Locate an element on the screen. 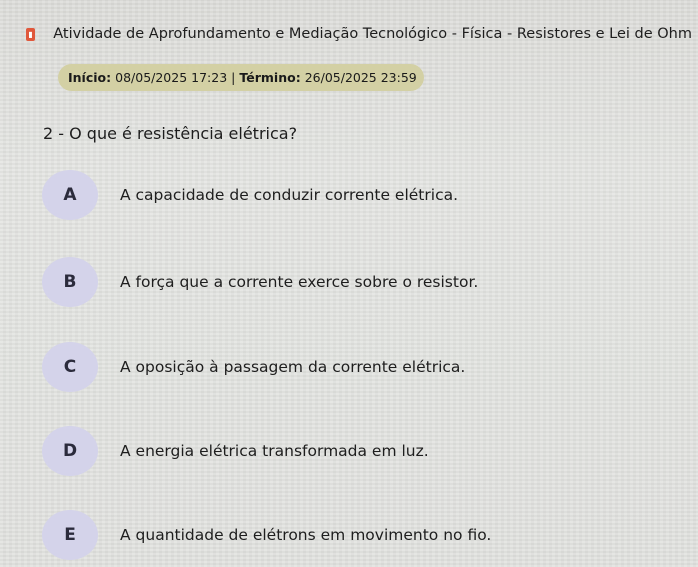  option-letter: D is located at coordinates (70, 451).